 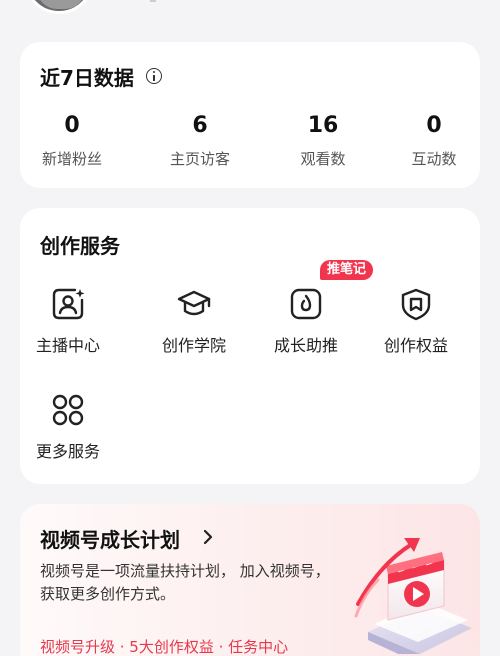 What do you see at coordinates (416, 304) in the screenshot?
I see `shield-icon` at bounding box center [416, 304].